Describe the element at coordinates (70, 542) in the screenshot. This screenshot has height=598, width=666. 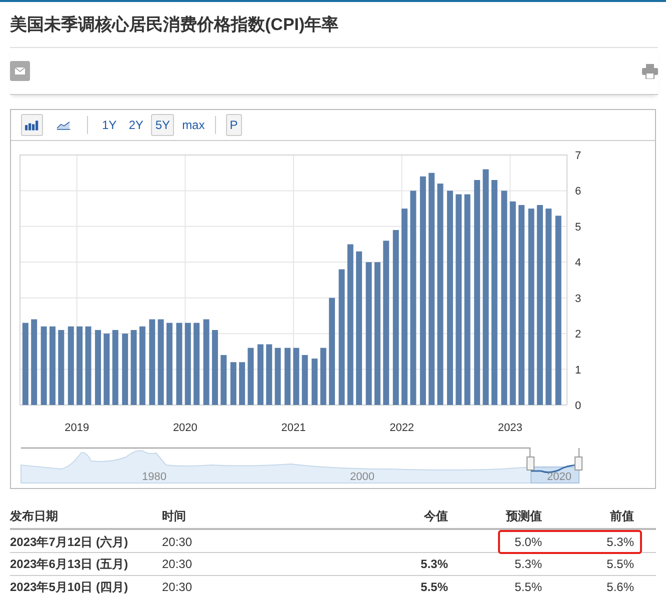
I see `table-cell-text: 2023年7月12日 (六月)` at that location.